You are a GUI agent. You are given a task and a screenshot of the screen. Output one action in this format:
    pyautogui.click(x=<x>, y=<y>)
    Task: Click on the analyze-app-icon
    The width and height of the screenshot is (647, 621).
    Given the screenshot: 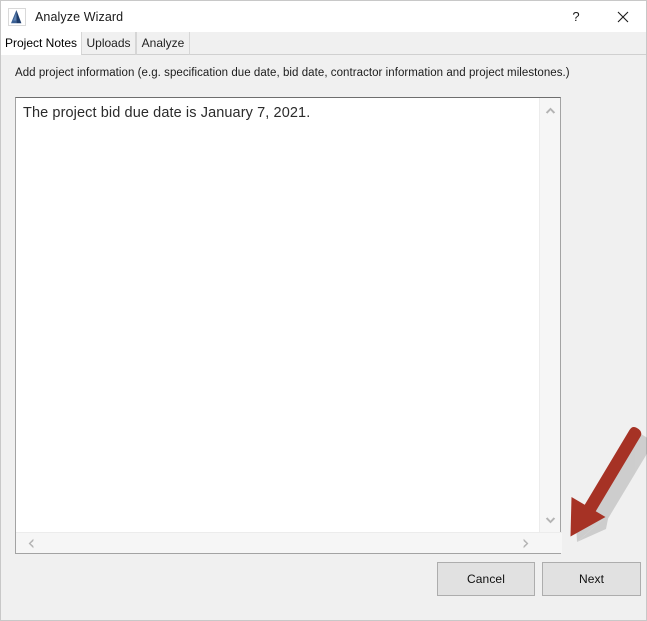 What is the action you would take?
    pyautogui.click(x=17, y=16)
    